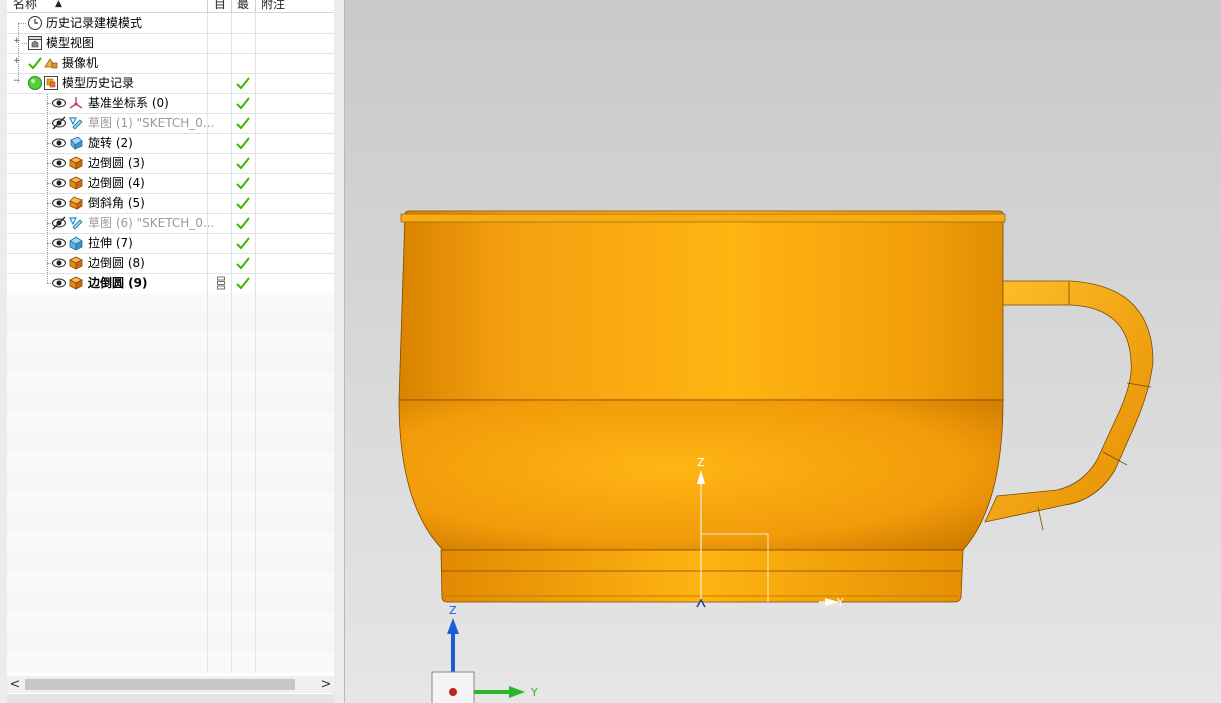 This screenshot has height=703, width=1221. Describe the element at coordinates (170, 103) in the screenshot. I see `tree-row-datum-csys: 基准坐标系 (0)` at that location.